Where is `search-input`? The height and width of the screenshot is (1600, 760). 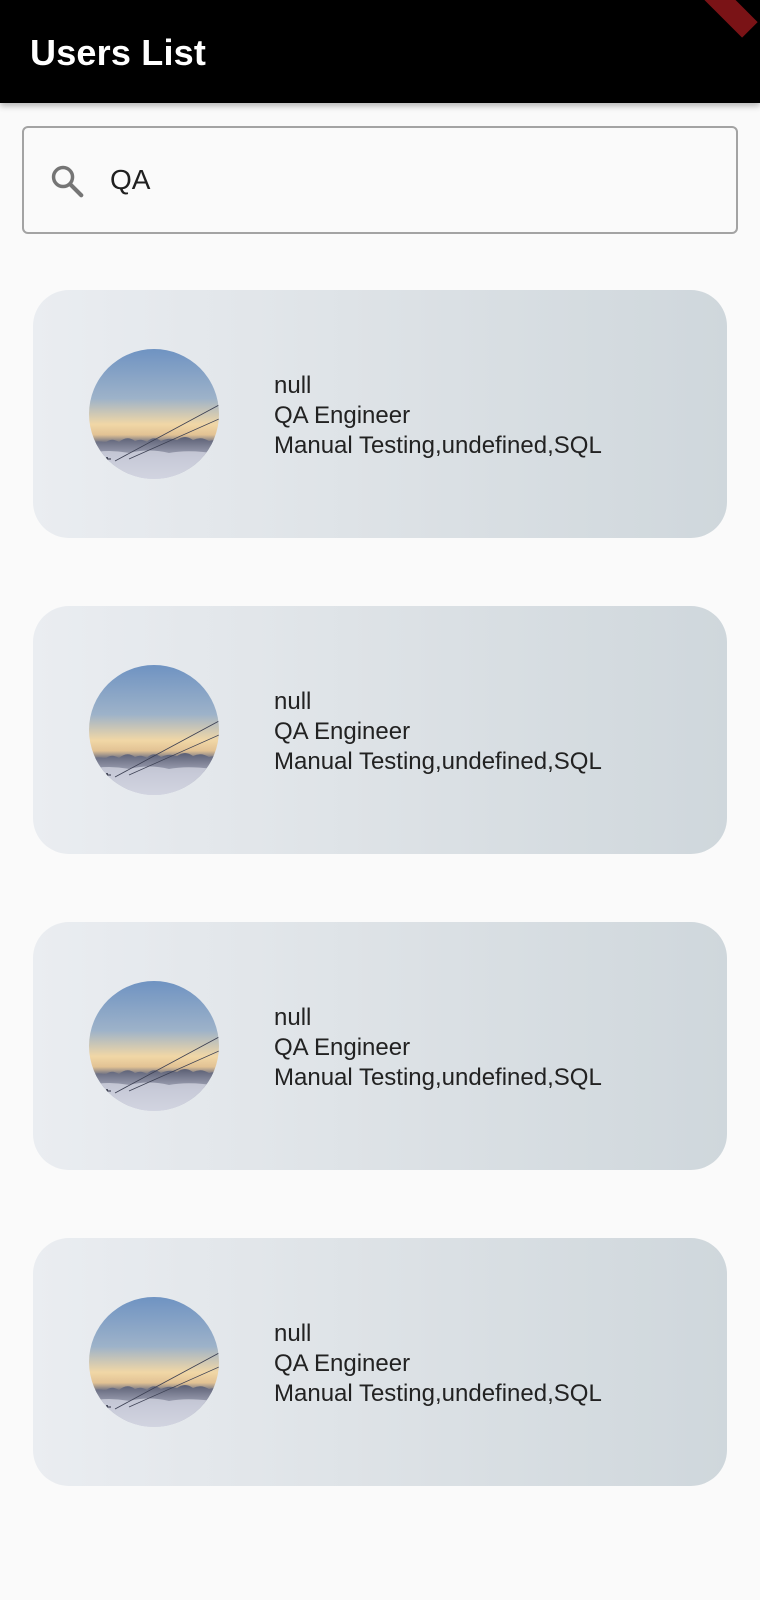
search-input is located at coordinates (410, 180).